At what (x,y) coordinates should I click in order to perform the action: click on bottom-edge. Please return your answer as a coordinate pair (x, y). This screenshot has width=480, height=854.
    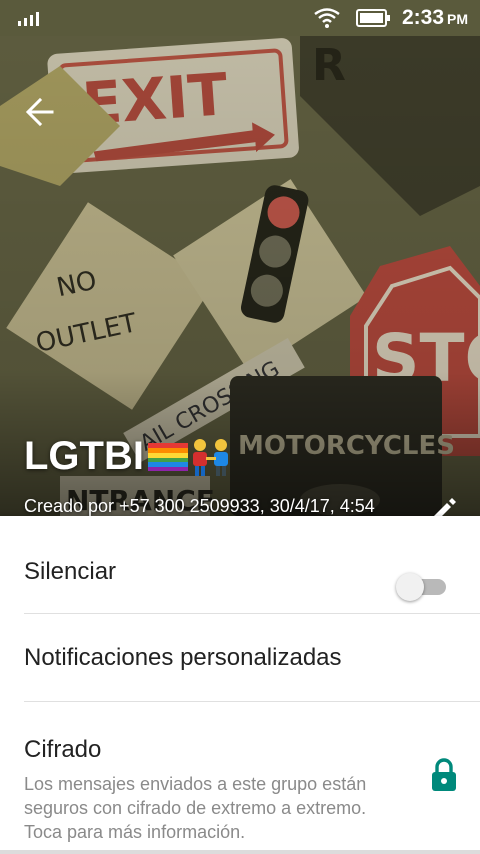
    Looking at the image, I should click on (240, 852).